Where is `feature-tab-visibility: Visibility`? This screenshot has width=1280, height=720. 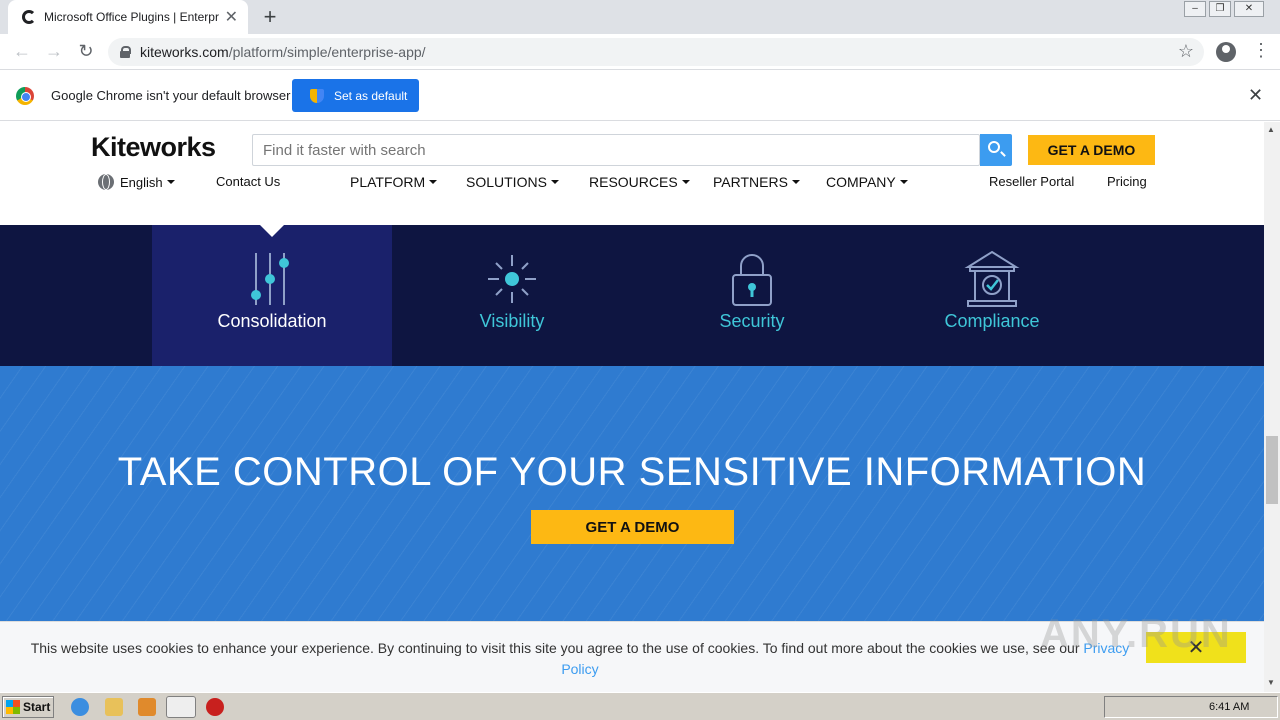
feature-tab-visibility: Visibility is located at coordinates (512, 295).